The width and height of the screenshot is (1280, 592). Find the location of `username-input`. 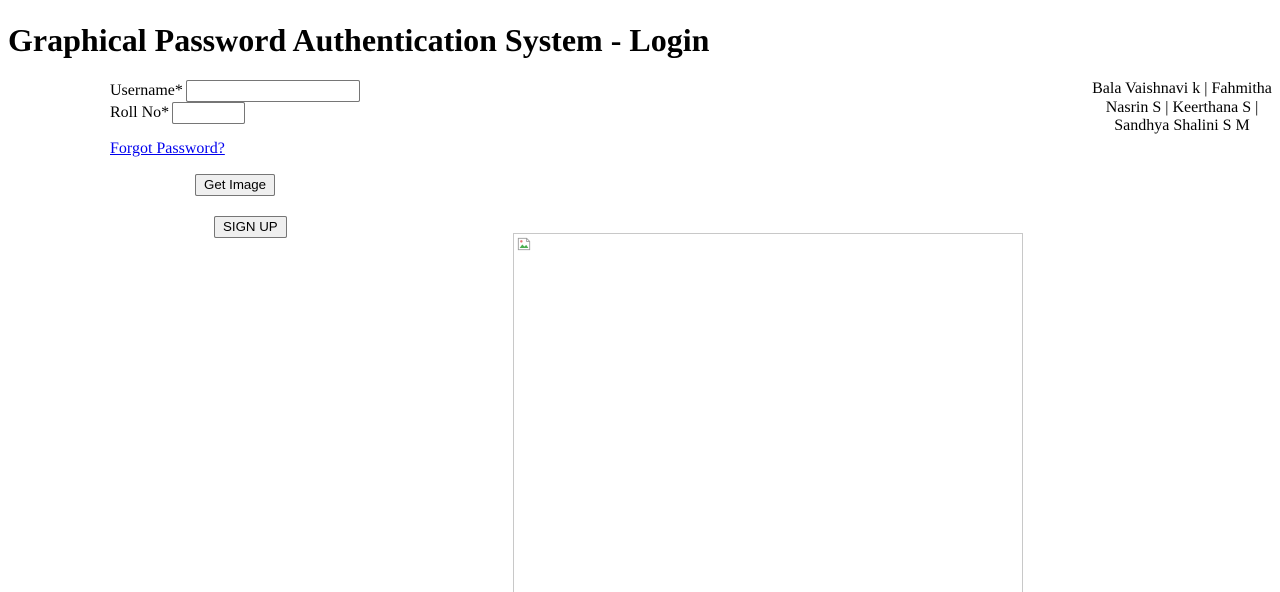

username-input is located at coordinates (272, 91).